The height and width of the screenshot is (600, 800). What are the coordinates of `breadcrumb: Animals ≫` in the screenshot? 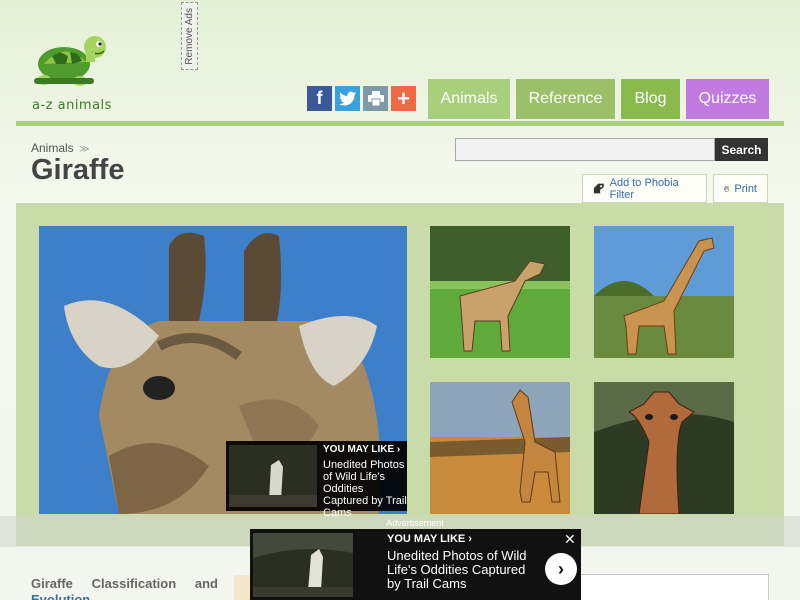 It's located at (60, 148).